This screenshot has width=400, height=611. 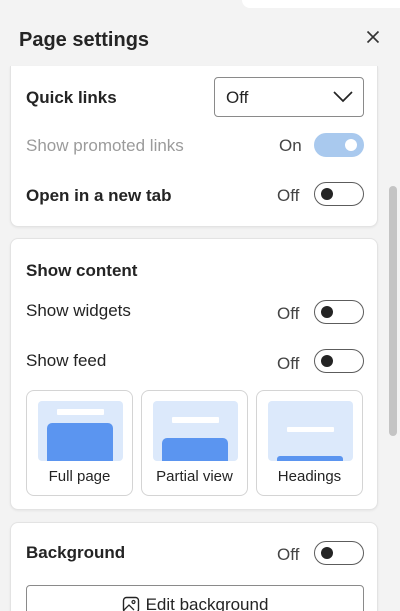 I want to click on layout-option-label: Full page, so click(x=79, y=476).